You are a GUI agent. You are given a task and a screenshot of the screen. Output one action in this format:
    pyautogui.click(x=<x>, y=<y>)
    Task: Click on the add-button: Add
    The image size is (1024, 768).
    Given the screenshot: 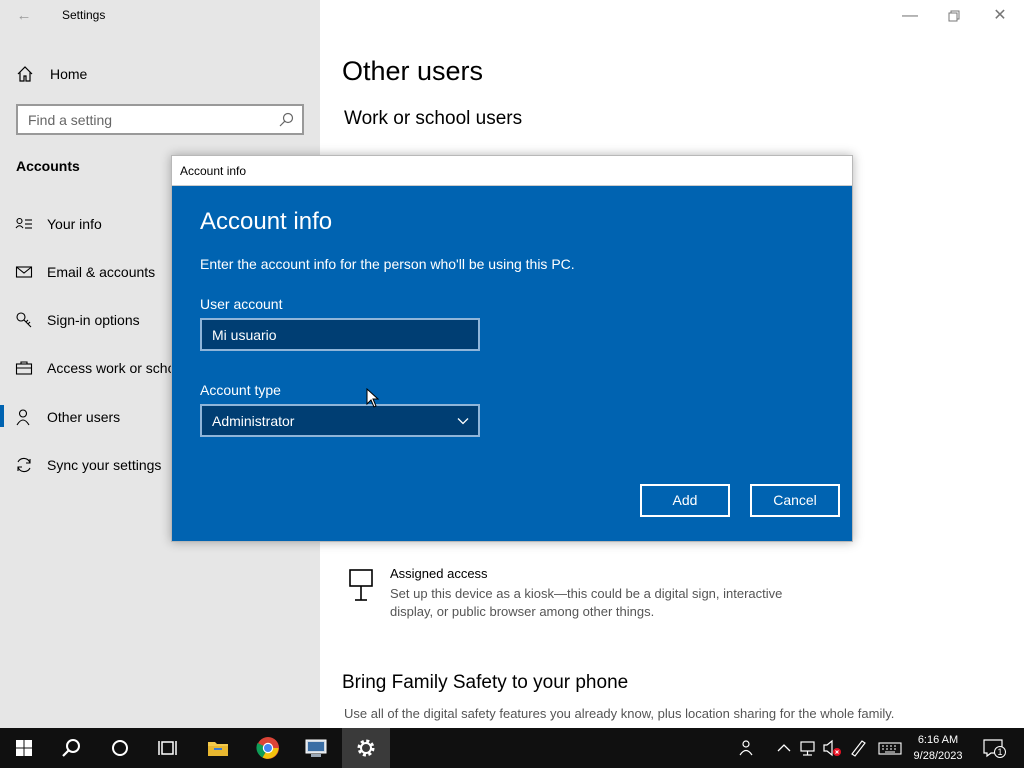 What is the action you would take?
    pyautogui.click(x=685, y=500)
    